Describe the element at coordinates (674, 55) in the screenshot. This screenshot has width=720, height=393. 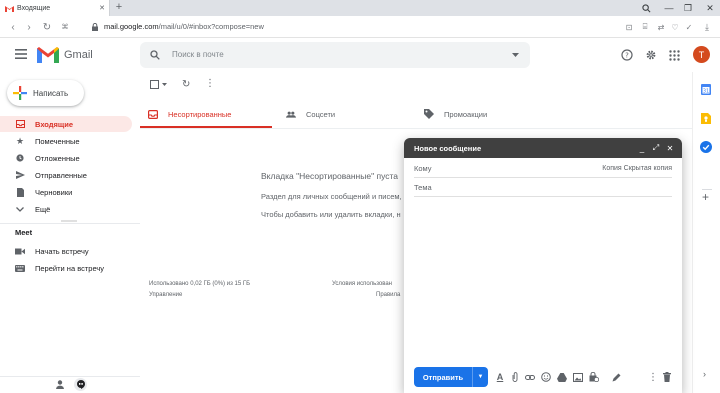
I see `apps-grid-icon` at that location.